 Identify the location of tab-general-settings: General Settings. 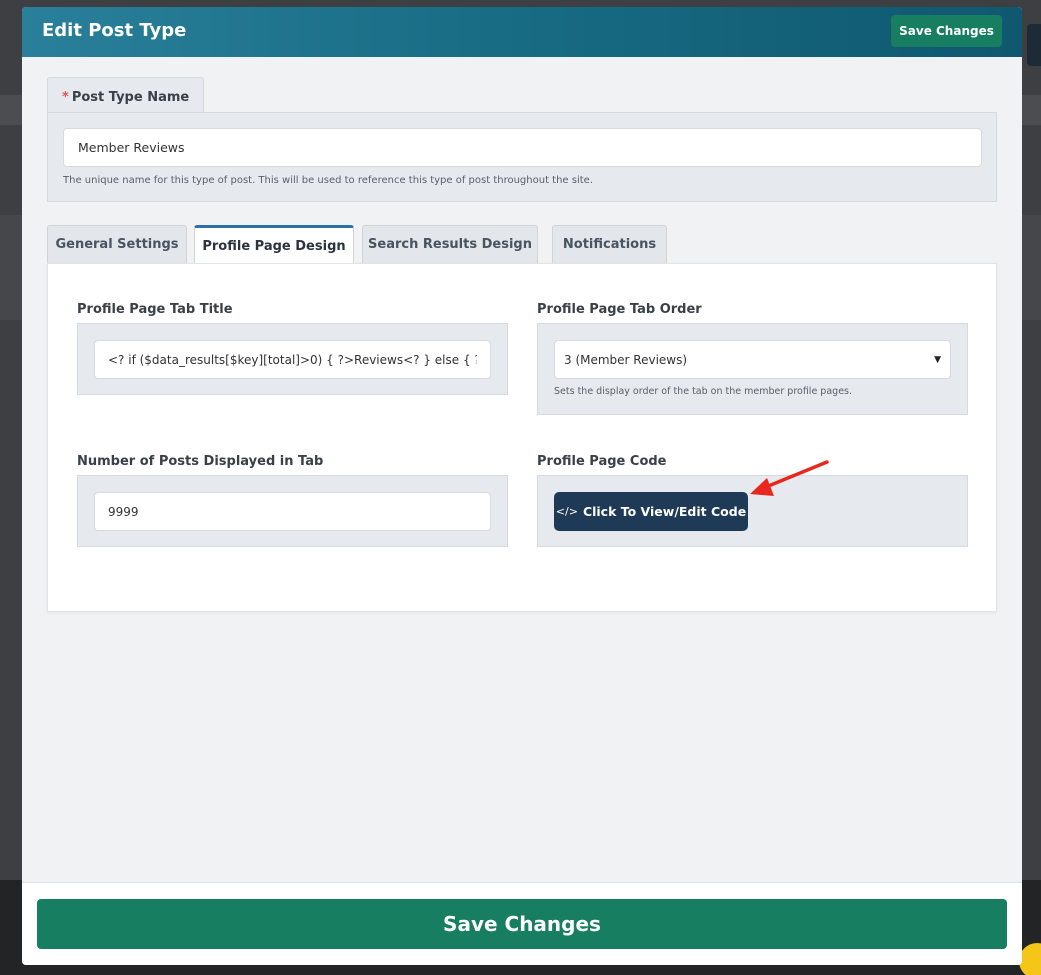
(117, 244).